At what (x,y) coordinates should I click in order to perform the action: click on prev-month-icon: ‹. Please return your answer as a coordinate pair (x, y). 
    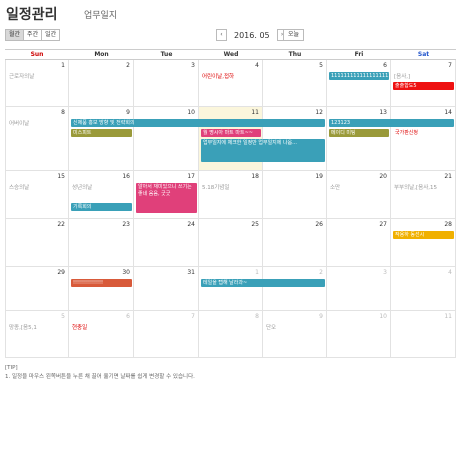
    Looking at the image, I should click on (221, 35).